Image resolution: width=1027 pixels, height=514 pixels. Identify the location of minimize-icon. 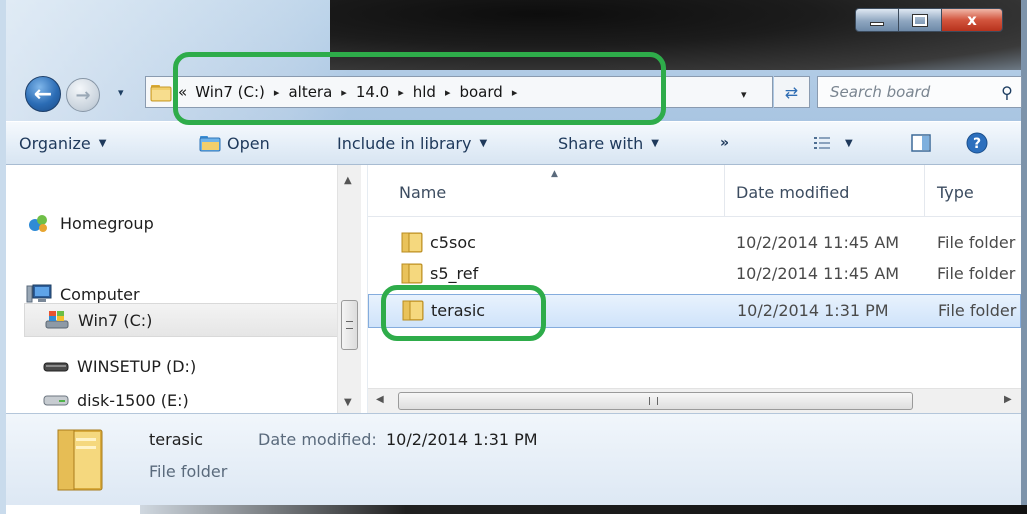
(877, 24).